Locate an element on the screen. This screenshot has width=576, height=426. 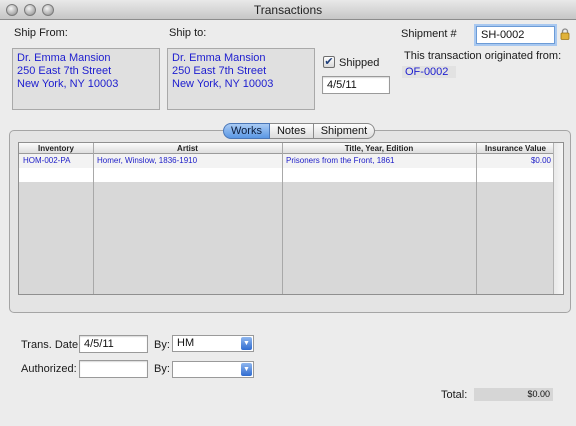
by-select: HM ▼ is located at coordinates (213, 343).